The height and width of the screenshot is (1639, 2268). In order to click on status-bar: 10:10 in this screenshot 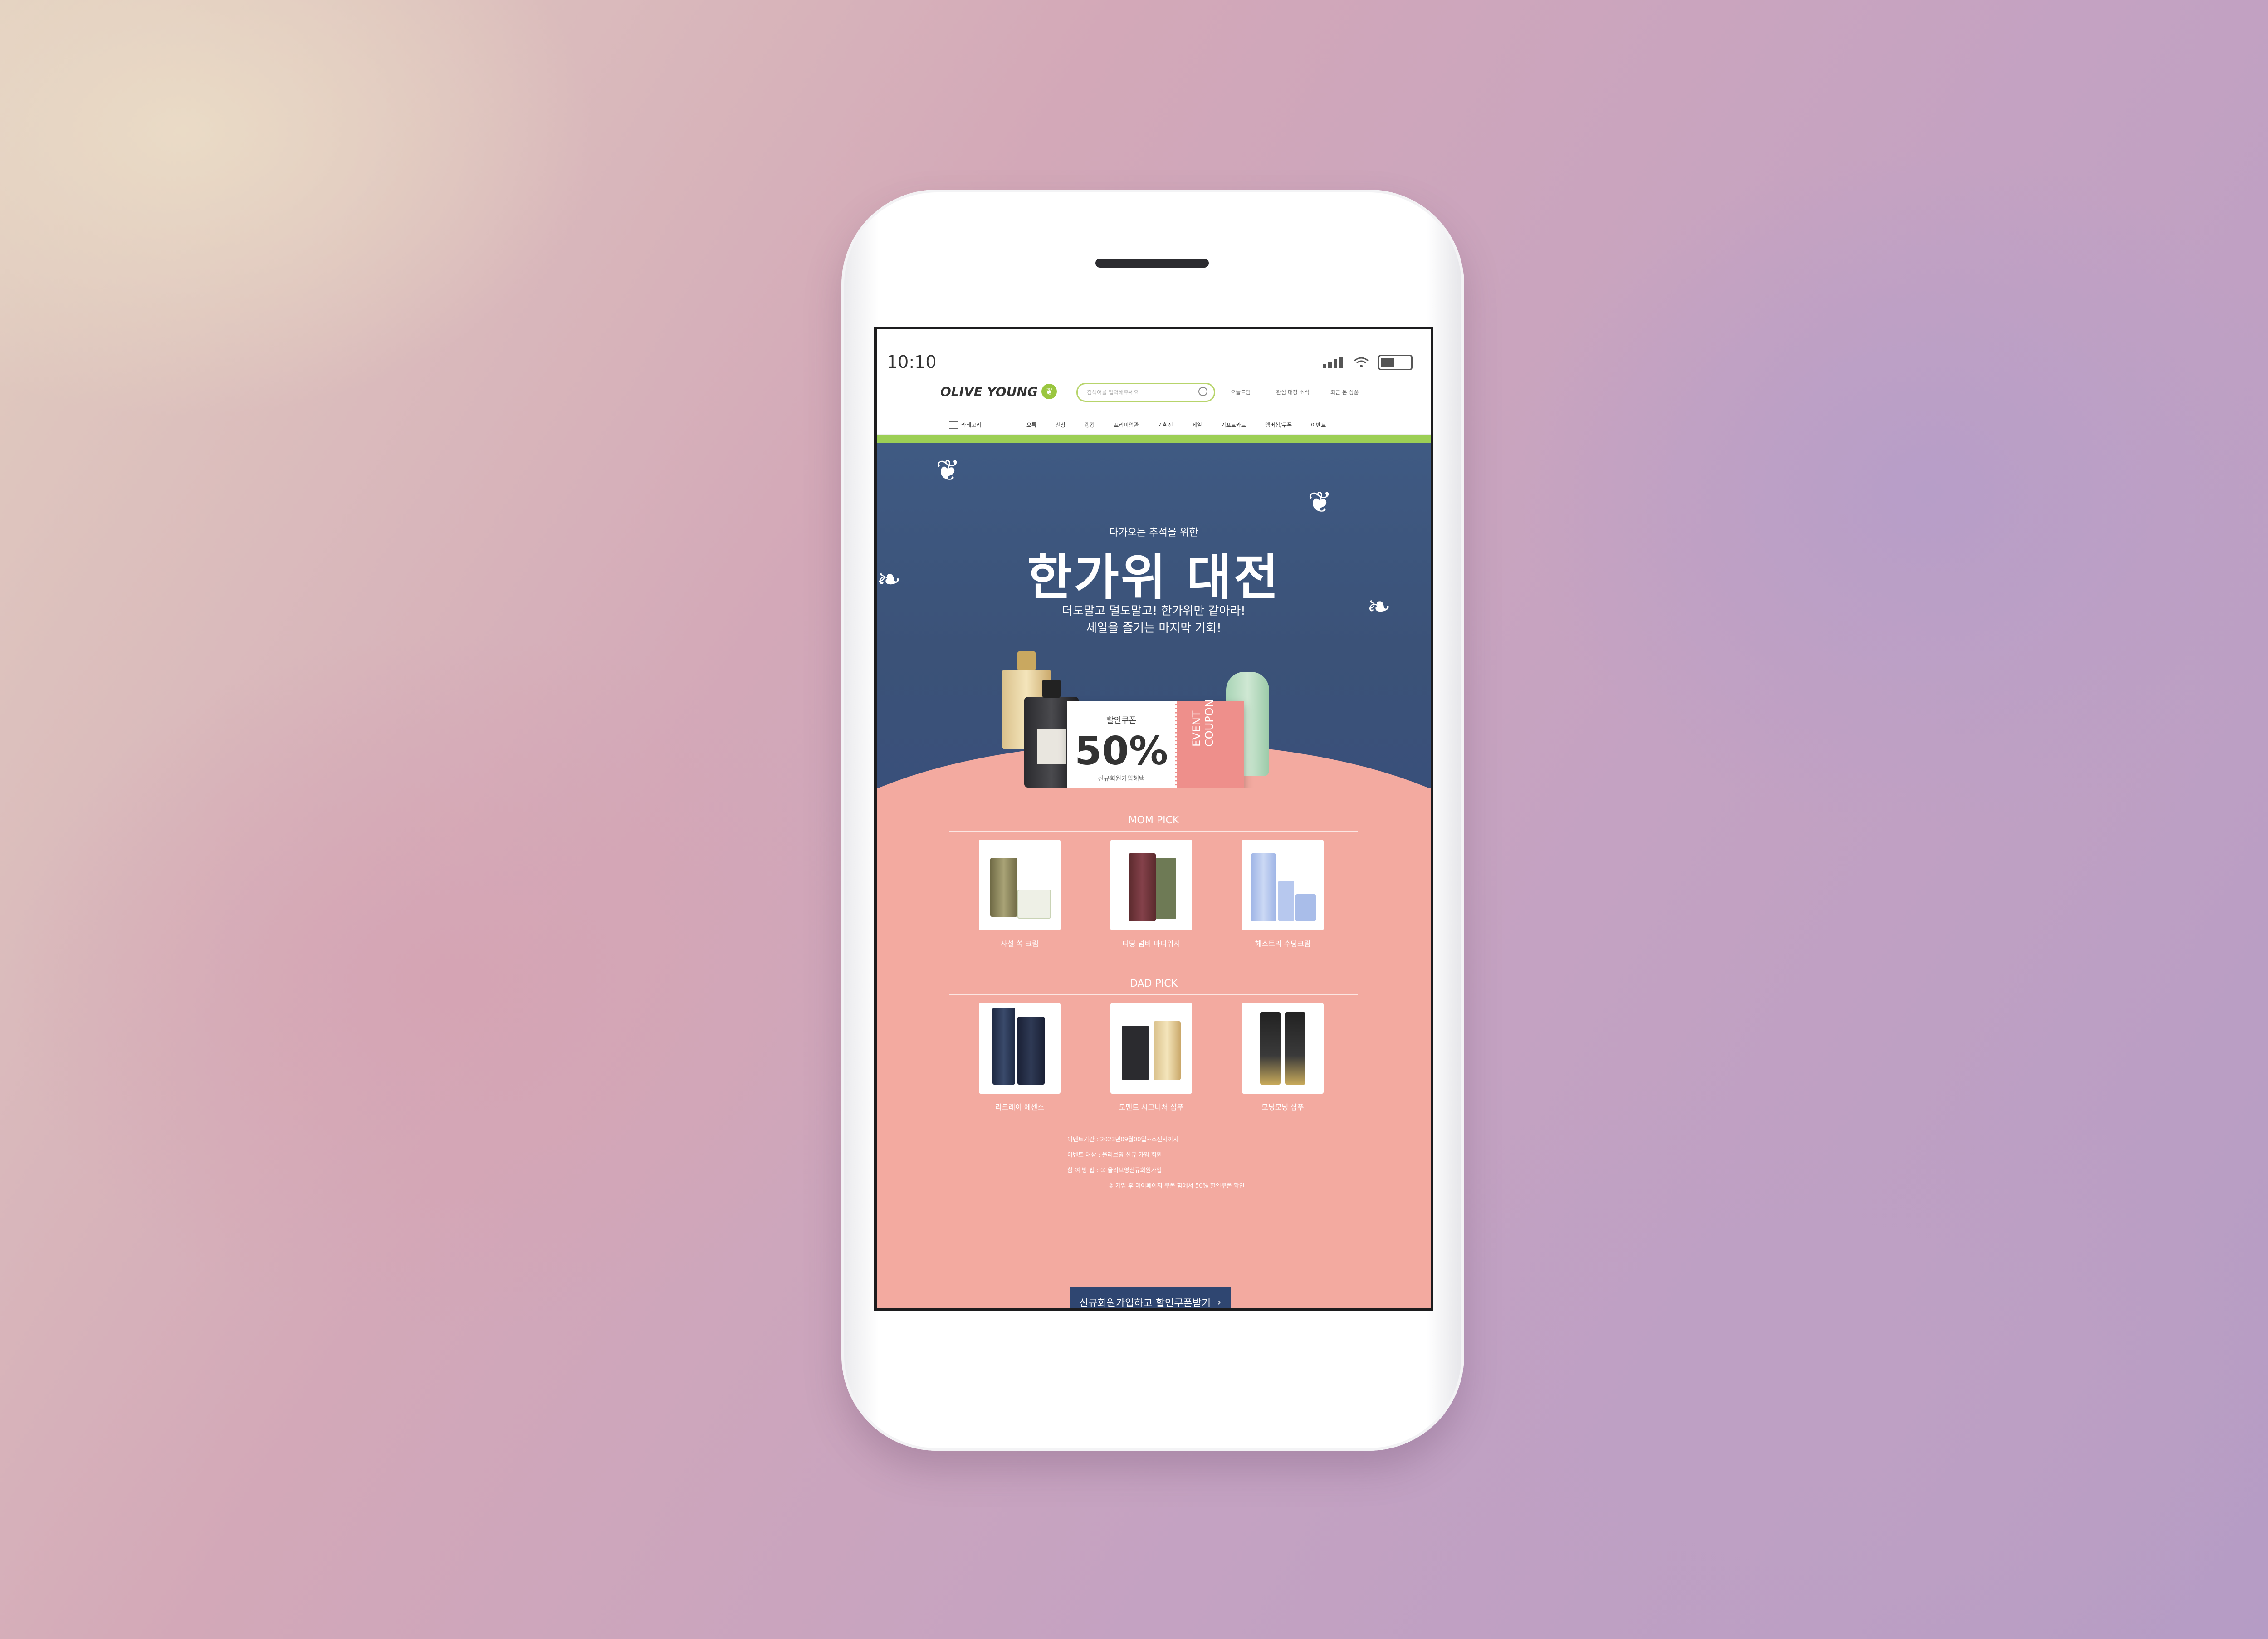, I will do `click(1154, 350)`.